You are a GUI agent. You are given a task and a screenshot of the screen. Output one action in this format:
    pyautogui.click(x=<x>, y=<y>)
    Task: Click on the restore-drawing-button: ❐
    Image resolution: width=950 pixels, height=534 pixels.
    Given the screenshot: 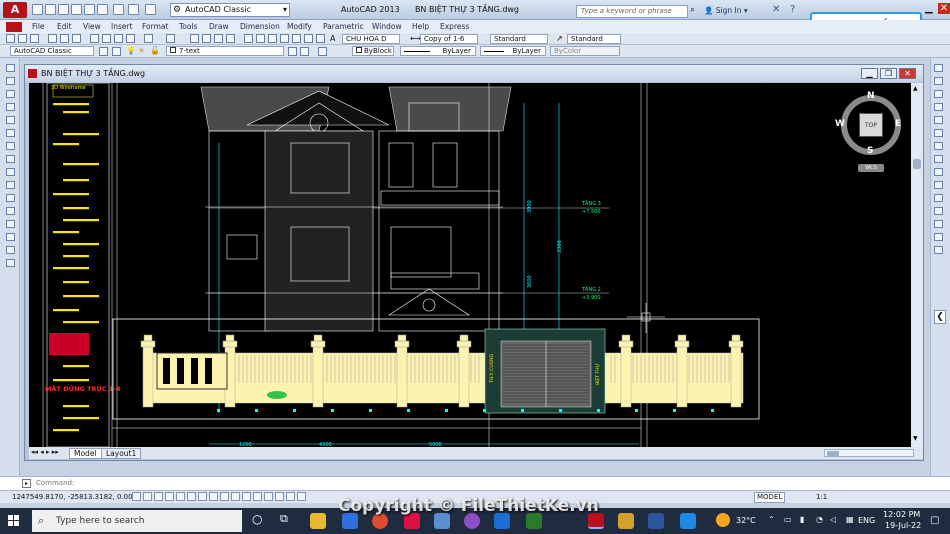 What is the action you would take?
    pyautogui.click(x=888, y=73)
    